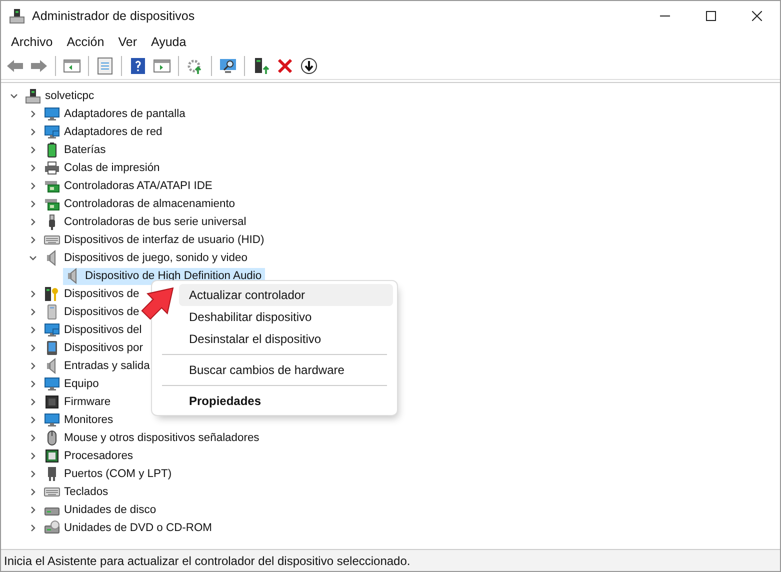 The height and width of the screenshot is (572, 781). I want to click on tree-item: Controladoras de almacenamiento, so click(149, 204).